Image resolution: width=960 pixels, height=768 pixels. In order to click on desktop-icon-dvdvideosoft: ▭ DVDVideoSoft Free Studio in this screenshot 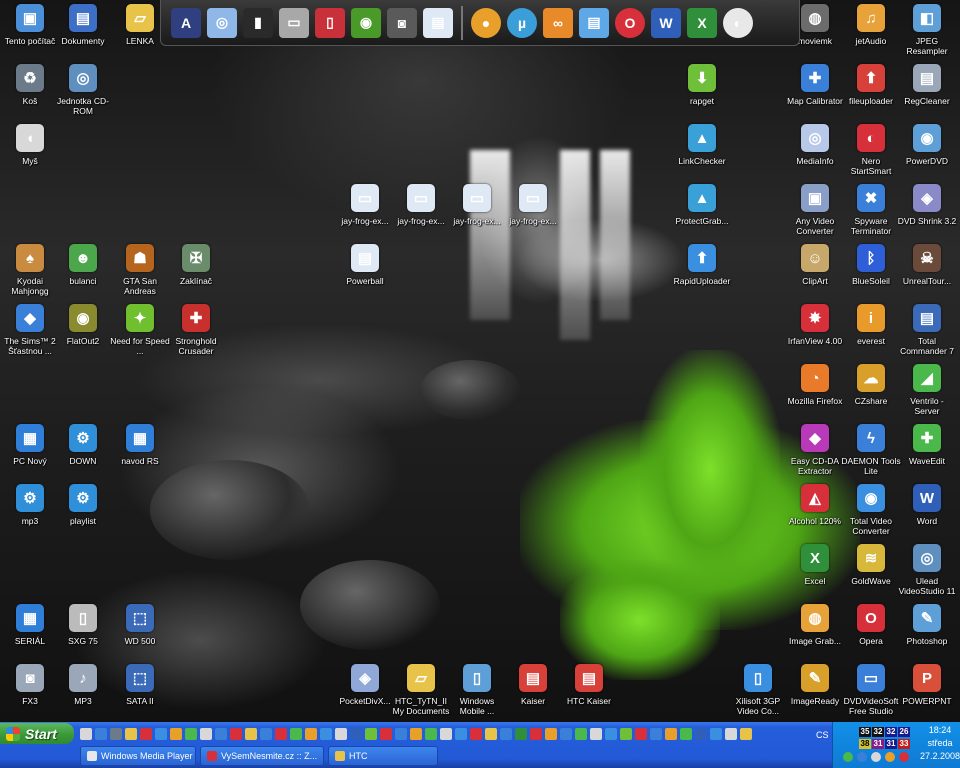, I will do `click(871, 690)`.